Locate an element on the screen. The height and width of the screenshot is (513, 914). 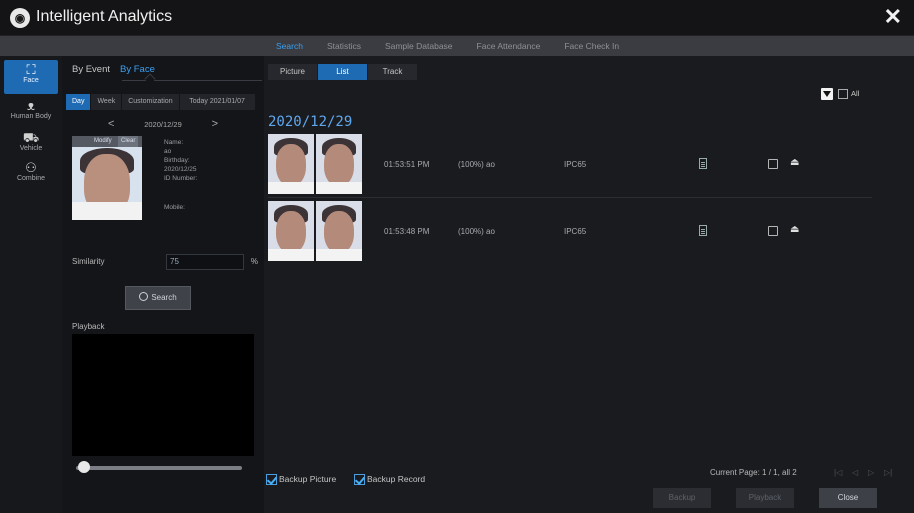
app-title: Intelligent Analytics is located at coordinates (104, 16).